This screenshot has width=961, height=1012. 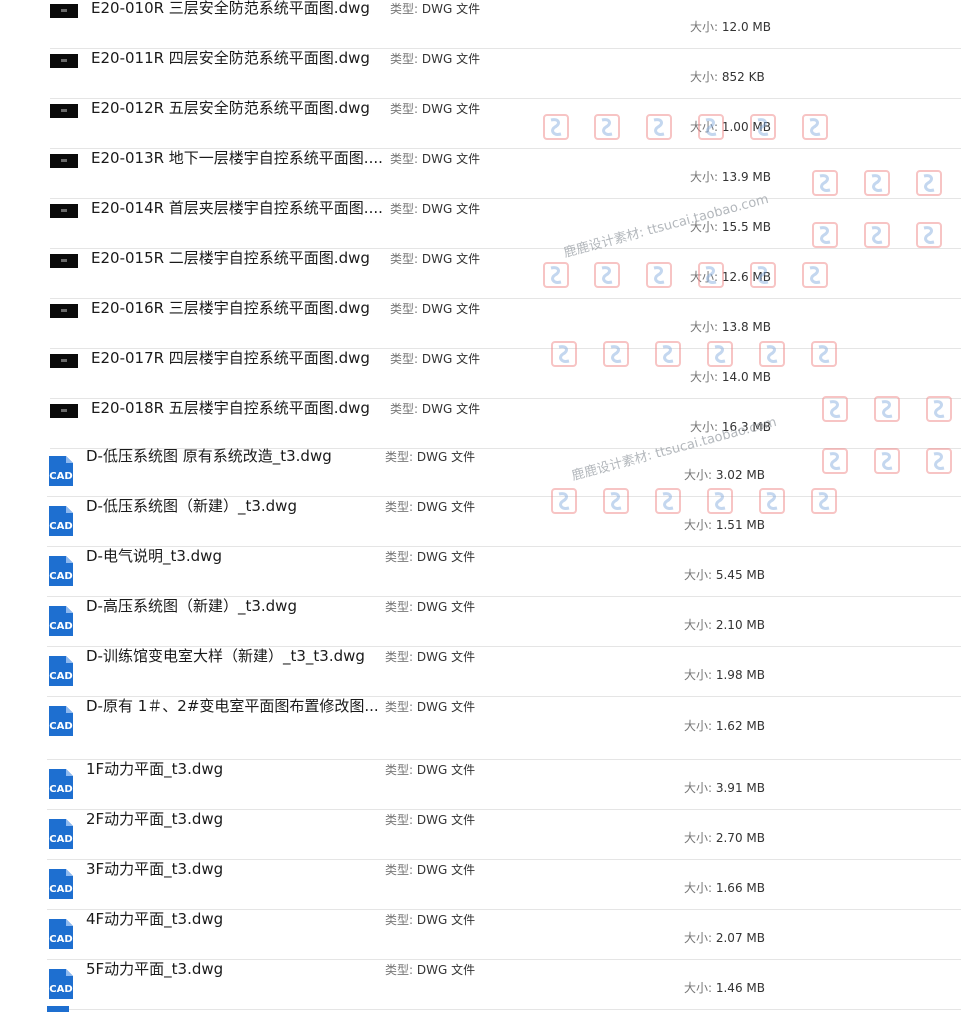 I want to click on file-size: 大小: 1.98 MB, so click(x=724, y=675).